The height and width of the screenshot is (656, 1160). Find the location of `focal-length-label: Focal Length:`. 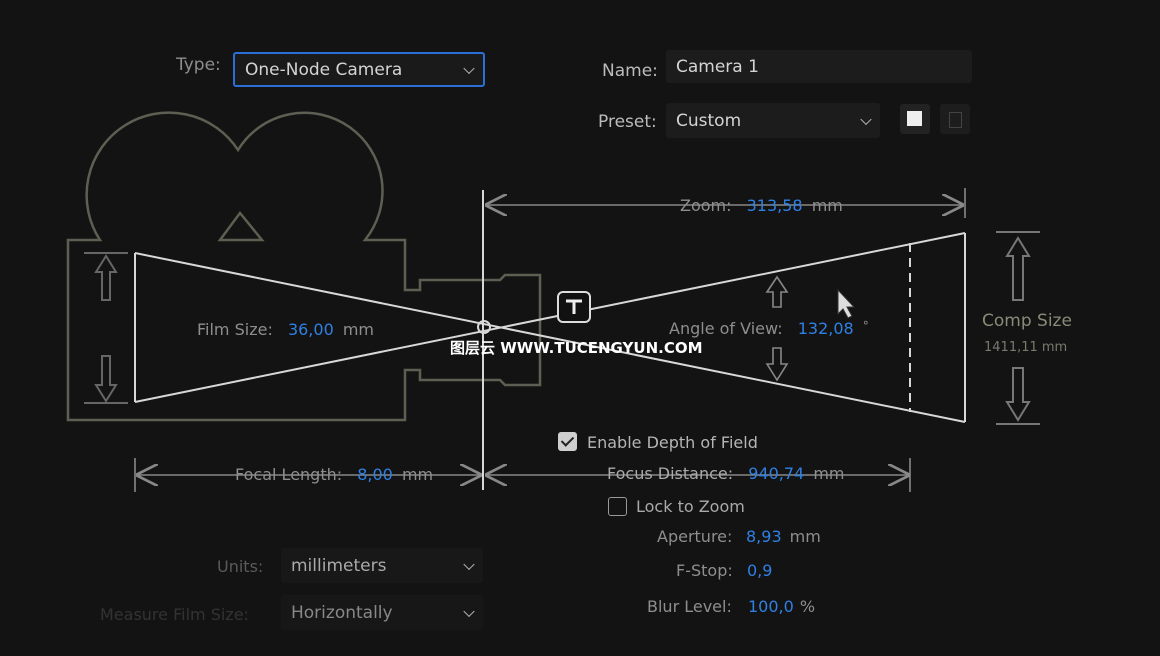

focal-length-label: Focal Length: is located at coordinates (289, 474).